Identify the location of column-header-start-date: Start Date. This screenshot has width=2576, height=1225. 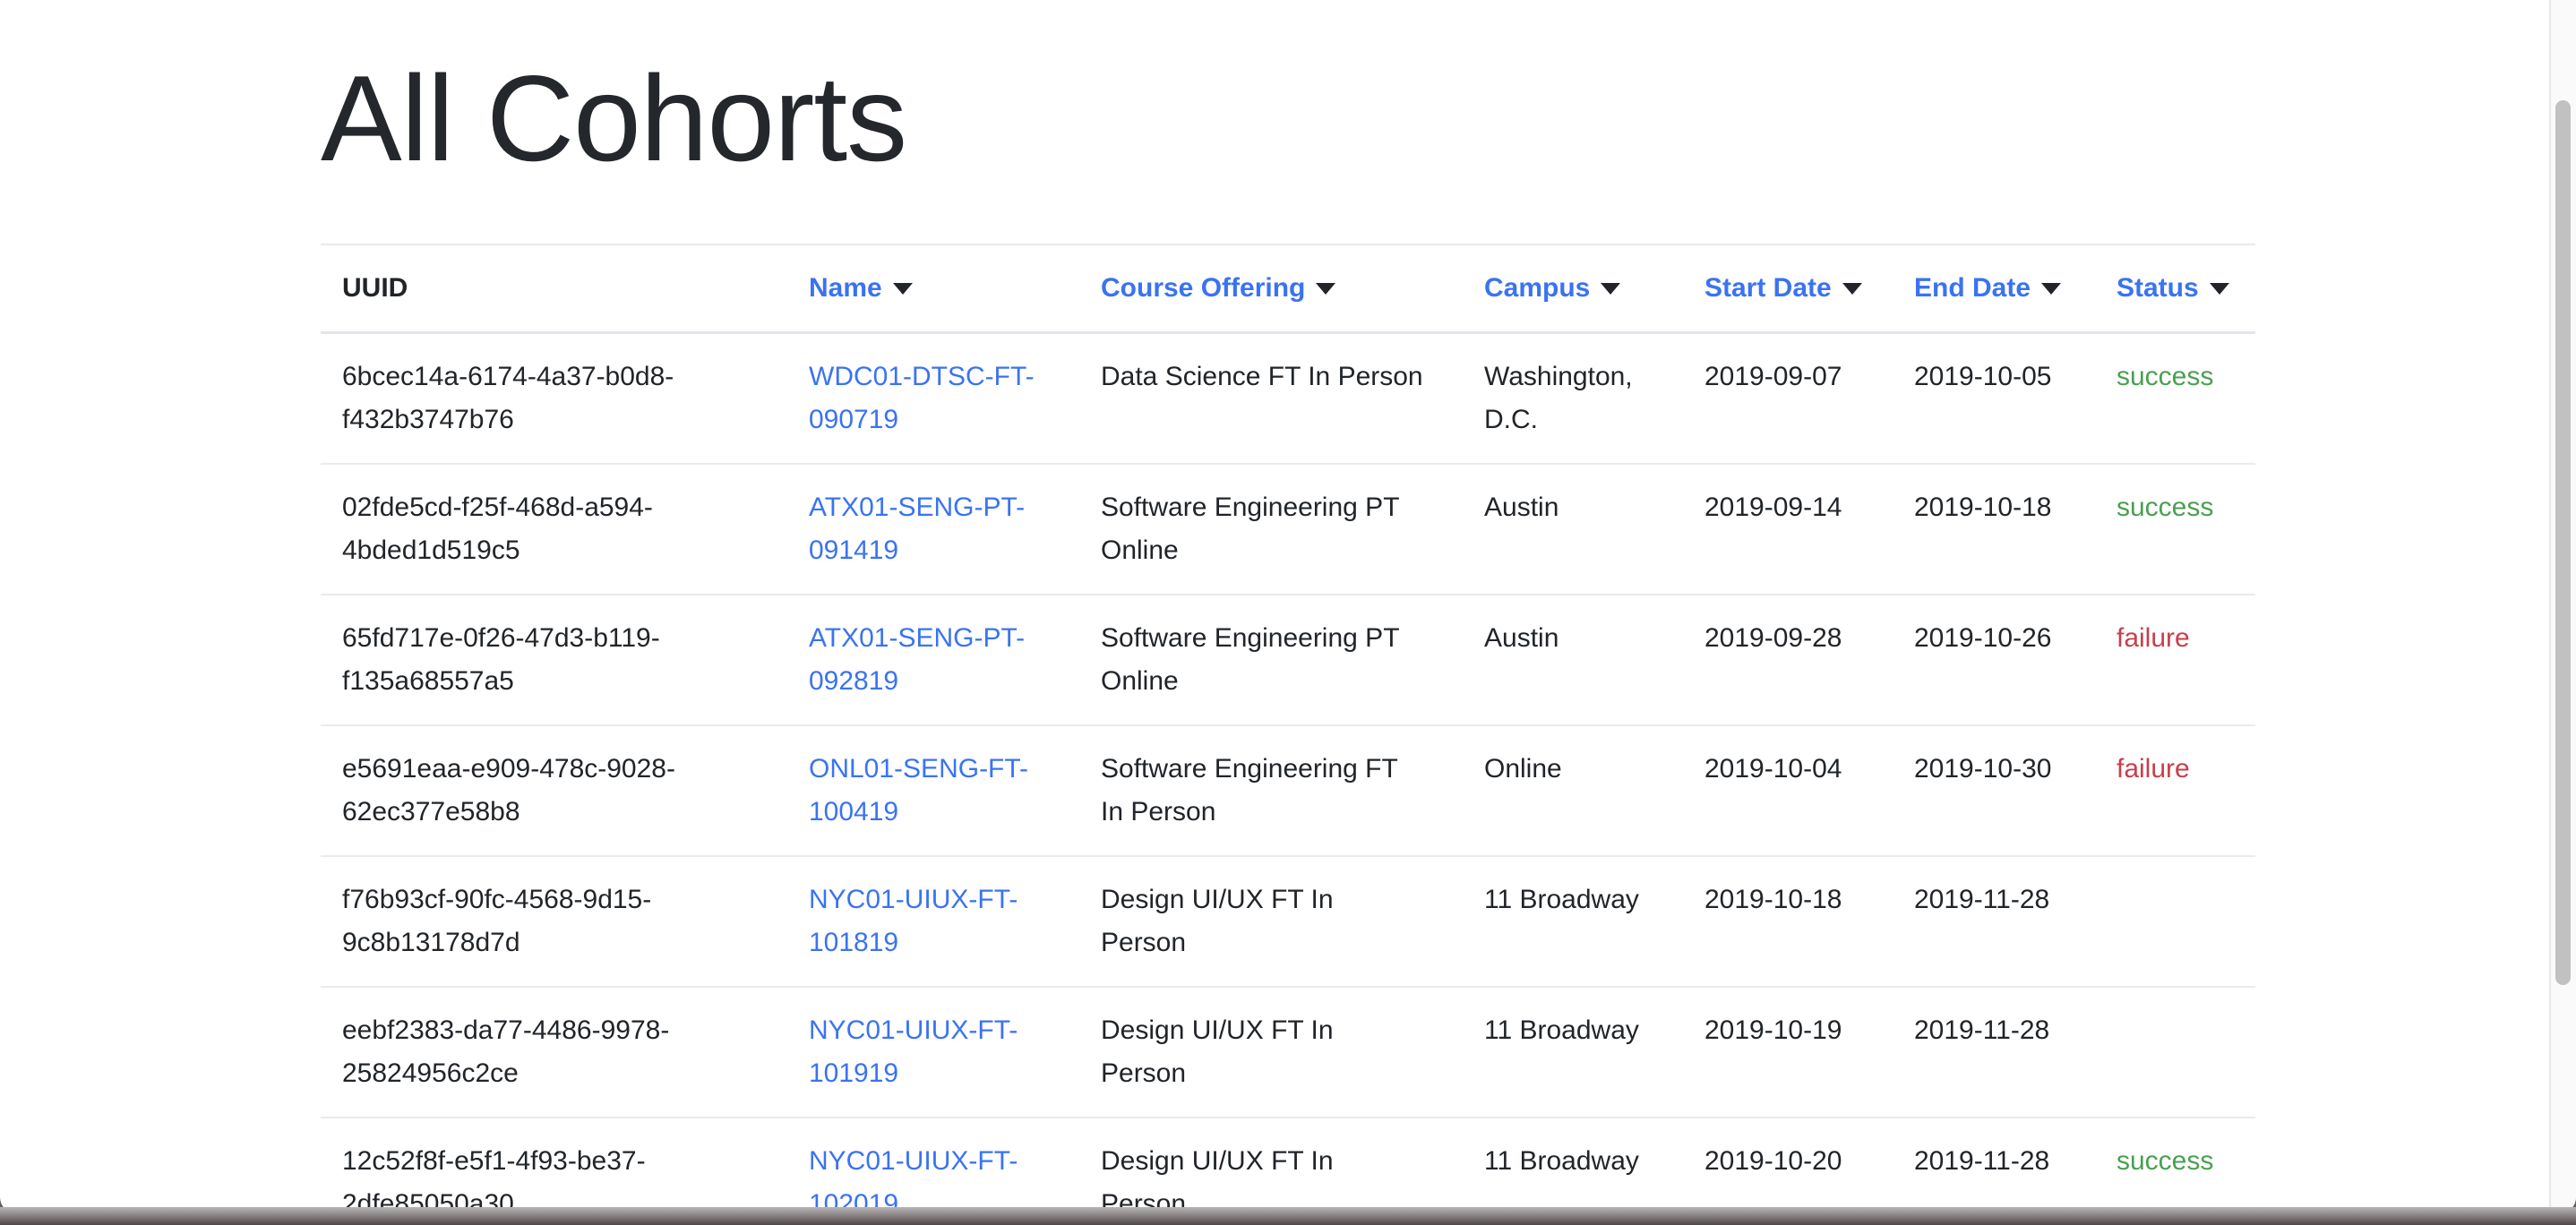
(1788, 288).